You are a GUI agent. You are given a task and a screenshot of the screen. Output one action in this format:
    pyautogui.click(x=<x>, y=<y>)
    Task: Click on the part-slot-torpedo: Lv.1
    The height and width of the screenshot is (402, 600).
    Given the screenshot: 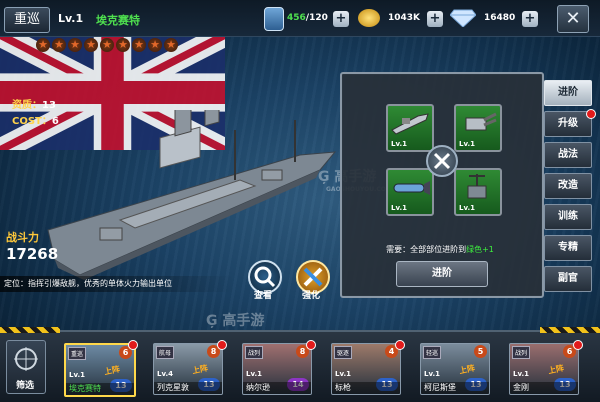 What is the action you would take?
    pyautogui.click(x=410, y=192)
    